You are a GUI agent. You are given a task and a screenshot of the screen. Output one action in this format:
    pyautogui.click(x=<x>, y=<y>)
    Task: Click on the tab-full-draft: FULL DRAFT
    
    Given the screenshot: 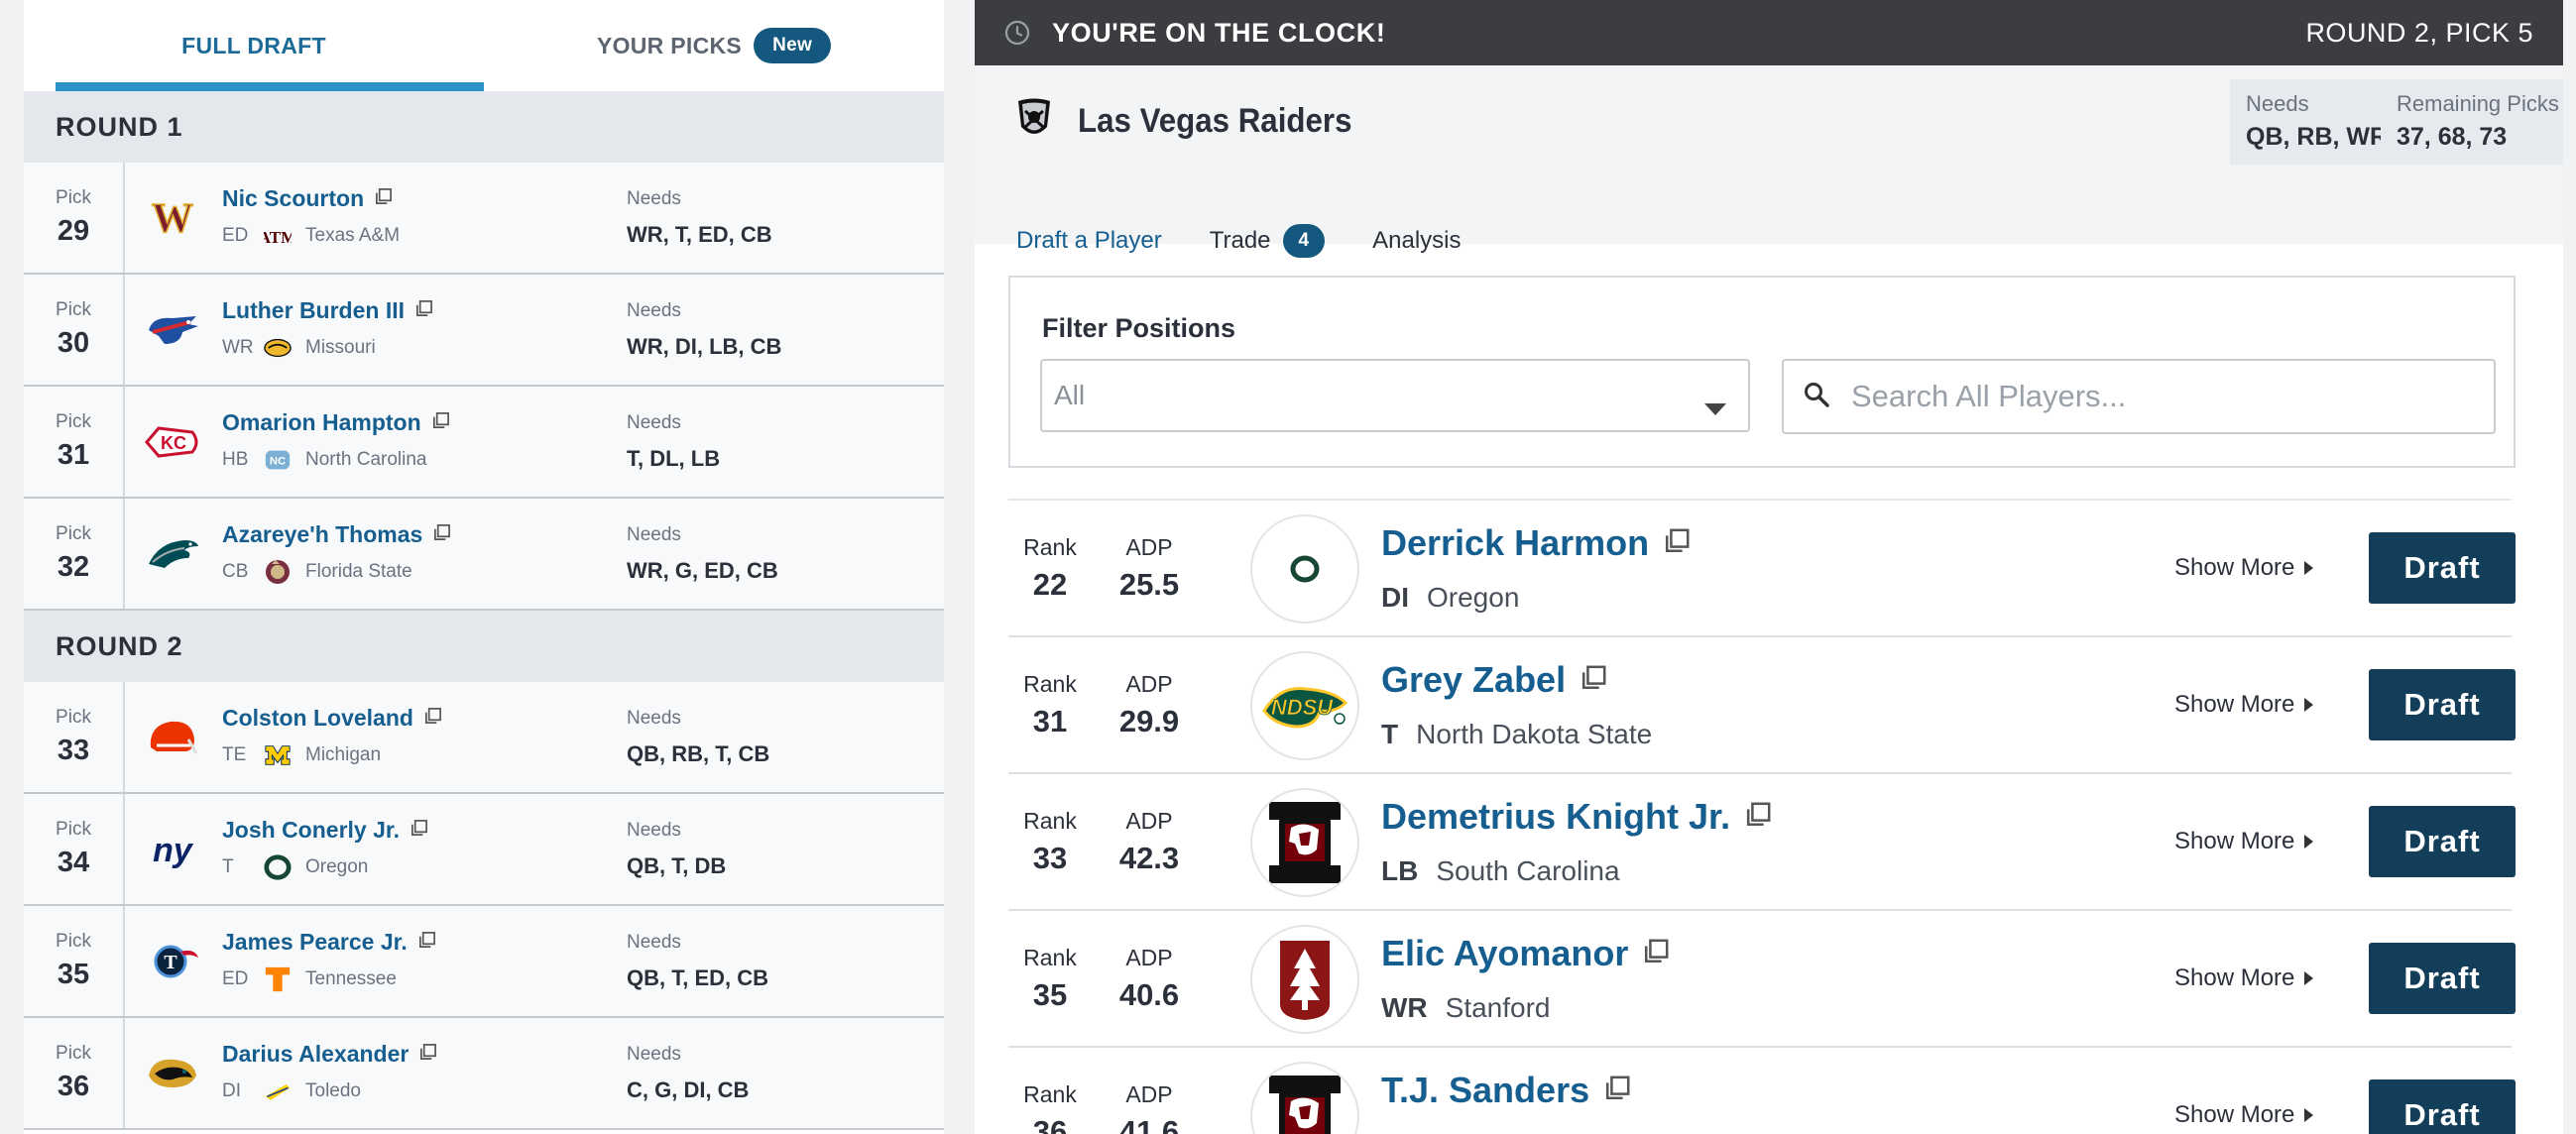 What is the action you would take?
    pyautogui.click(x=254, y=45)
    